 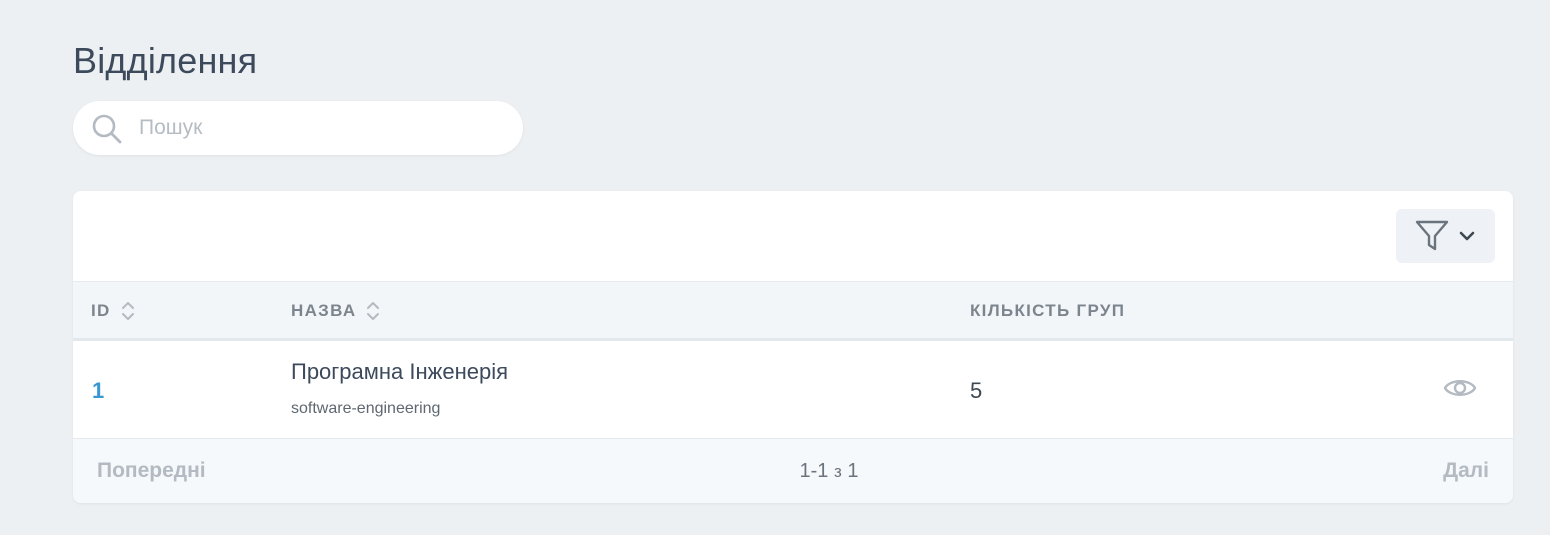 I want to click on eye-icon, so click(x=1460, y=388).